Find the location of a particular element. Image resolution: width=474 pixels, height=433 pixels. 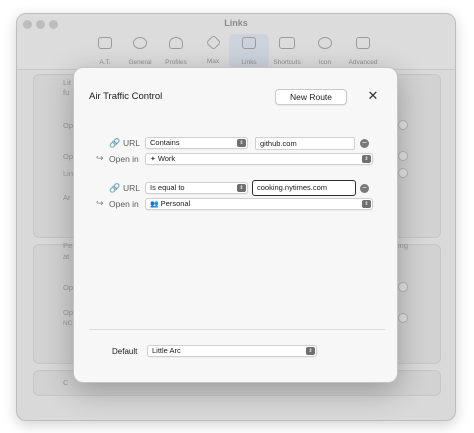

background-text: Lit is located at coordinates (67, 82).